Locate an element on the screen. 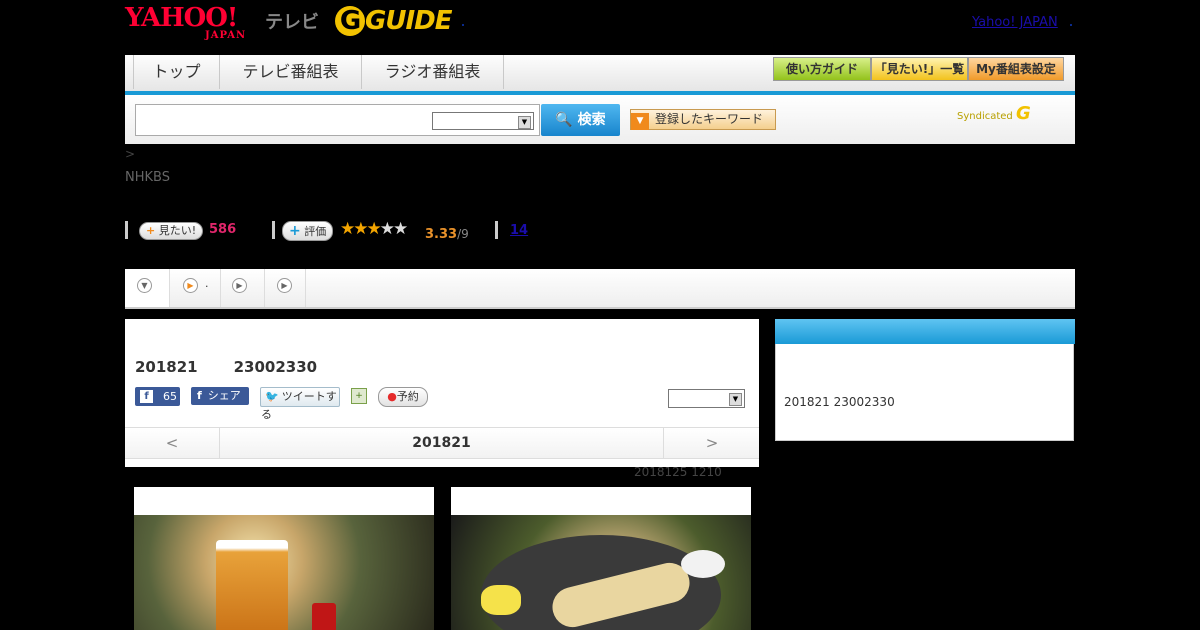  date-navigator: < 201821 > is located at coordinates (442, 443).